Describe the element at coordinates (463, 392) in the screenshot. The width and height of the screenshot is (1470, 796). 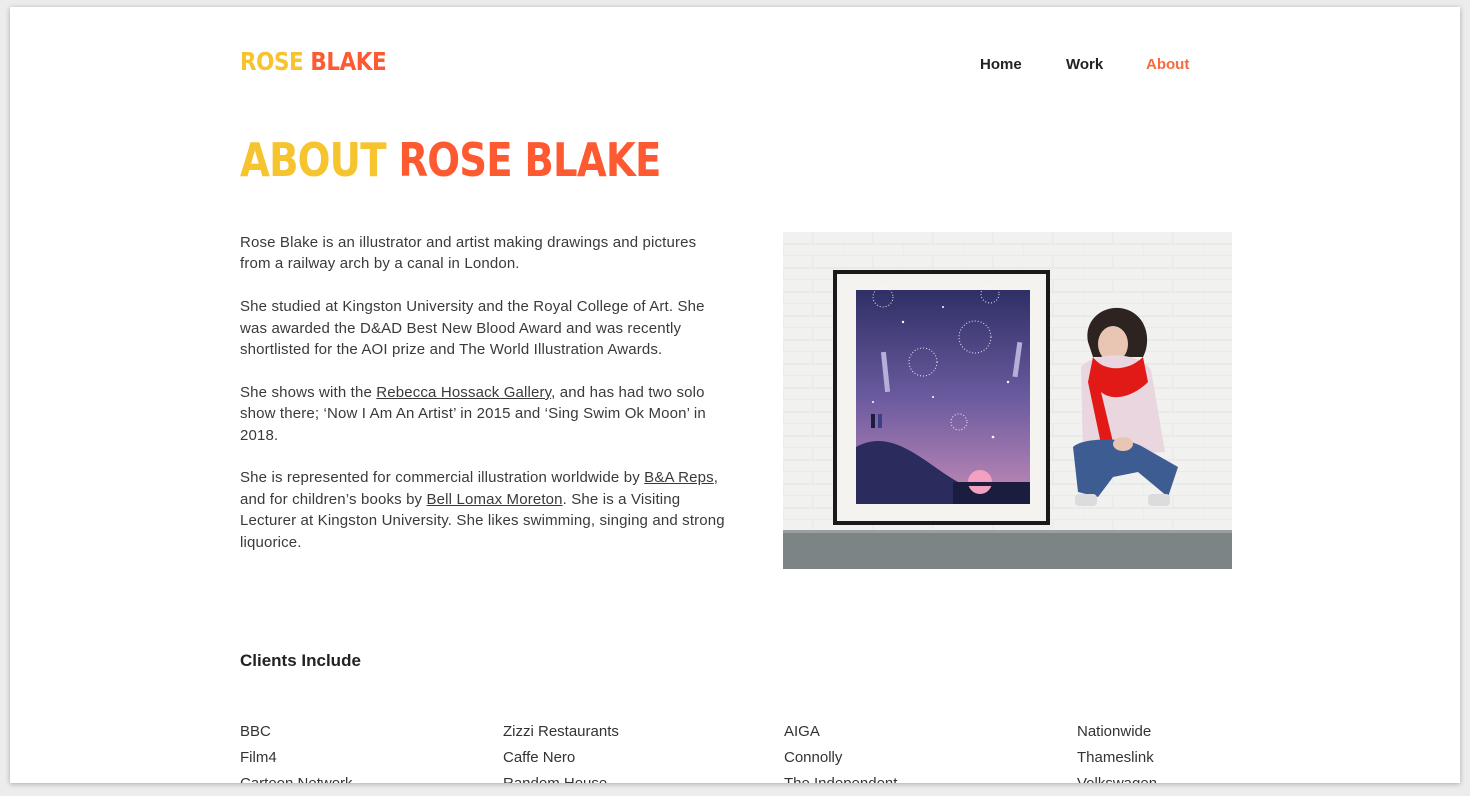
I see `gallery-link: Rebecca Hossack Gallery` at that location.